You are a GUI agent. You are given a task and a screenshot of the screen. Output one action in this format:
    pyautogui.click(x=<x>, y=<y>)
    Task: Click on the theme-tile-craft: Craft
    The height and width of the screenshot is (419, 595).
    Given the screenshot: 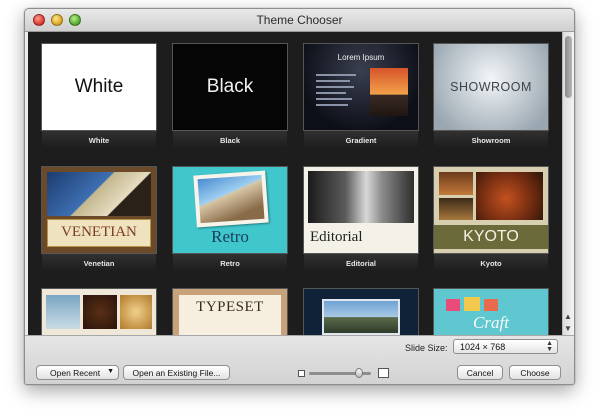 What is the action you would take?
    pyautogui.click(x=491, y=312)
    